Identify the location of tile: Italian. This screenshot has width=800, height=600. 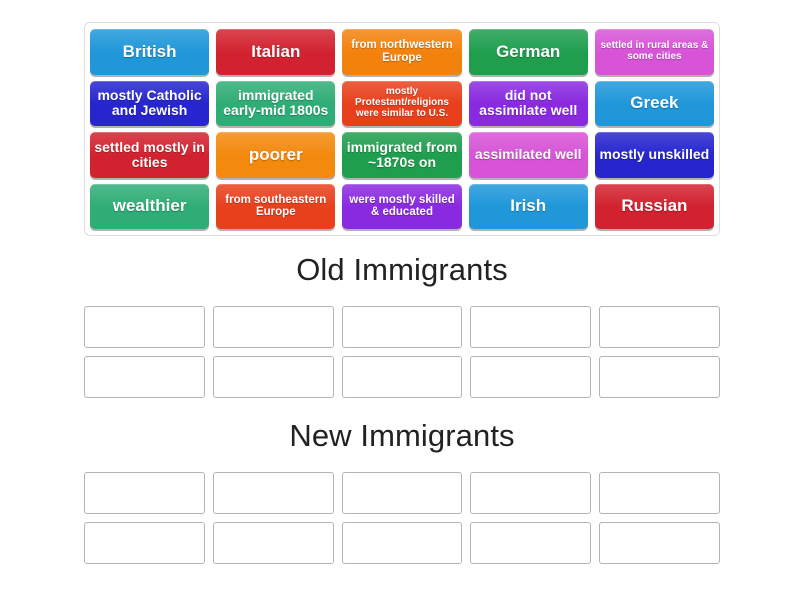
(276, 52).